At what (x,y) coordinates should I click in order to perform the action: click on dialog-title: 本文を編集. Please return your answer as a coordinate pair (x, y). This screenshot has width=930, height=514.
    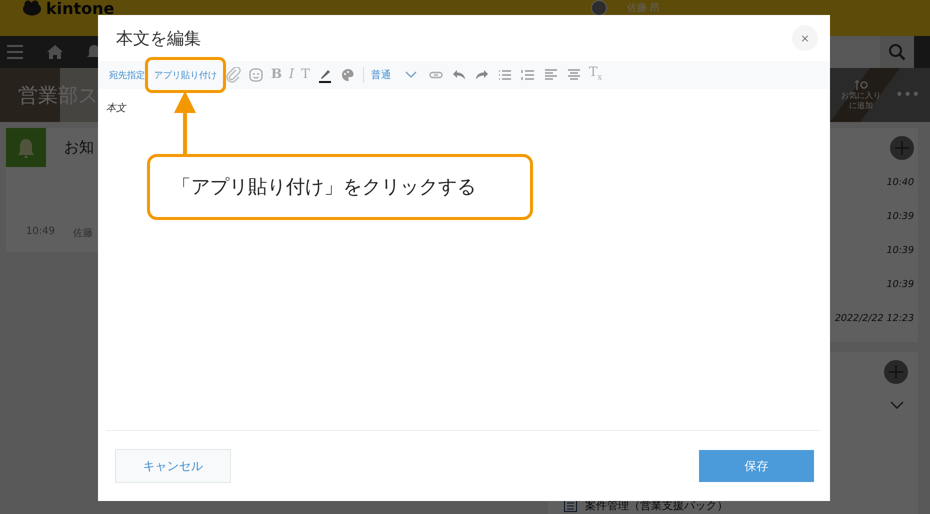
    Looking at the image, I should click on (158, 39).